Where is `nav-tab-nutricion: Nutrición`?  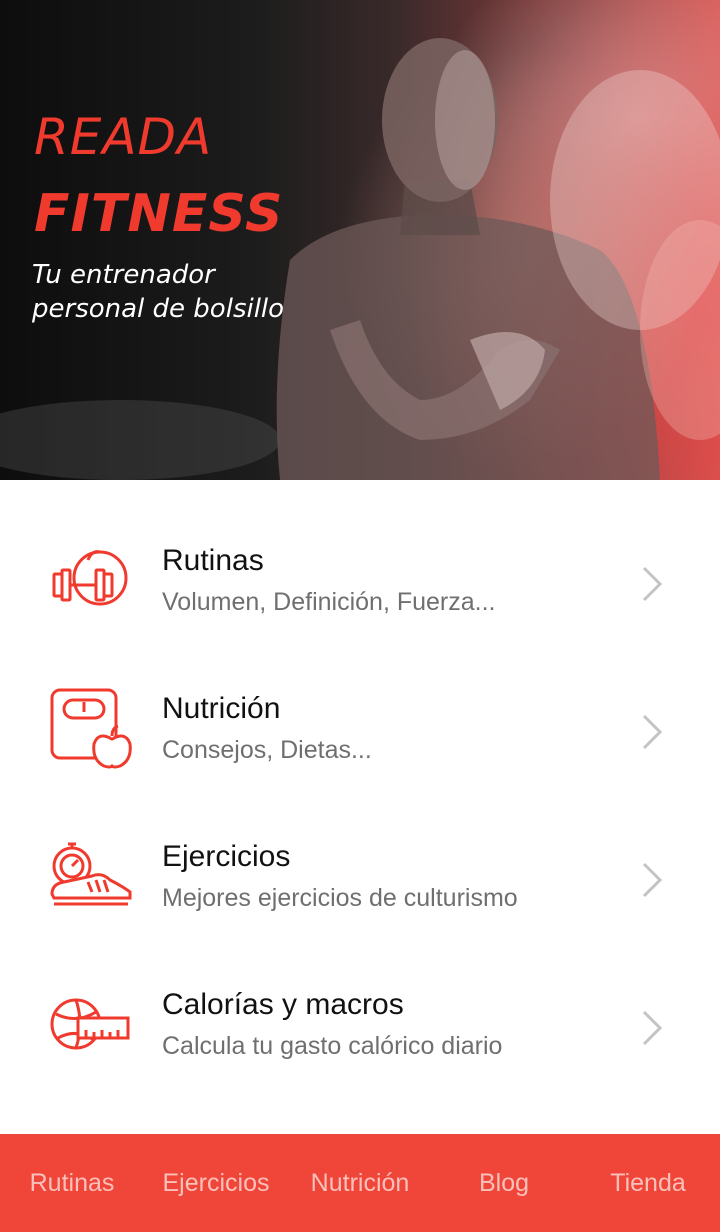 nav-tab-nutricion: Nutrición is located at coordinates (360, 1183).